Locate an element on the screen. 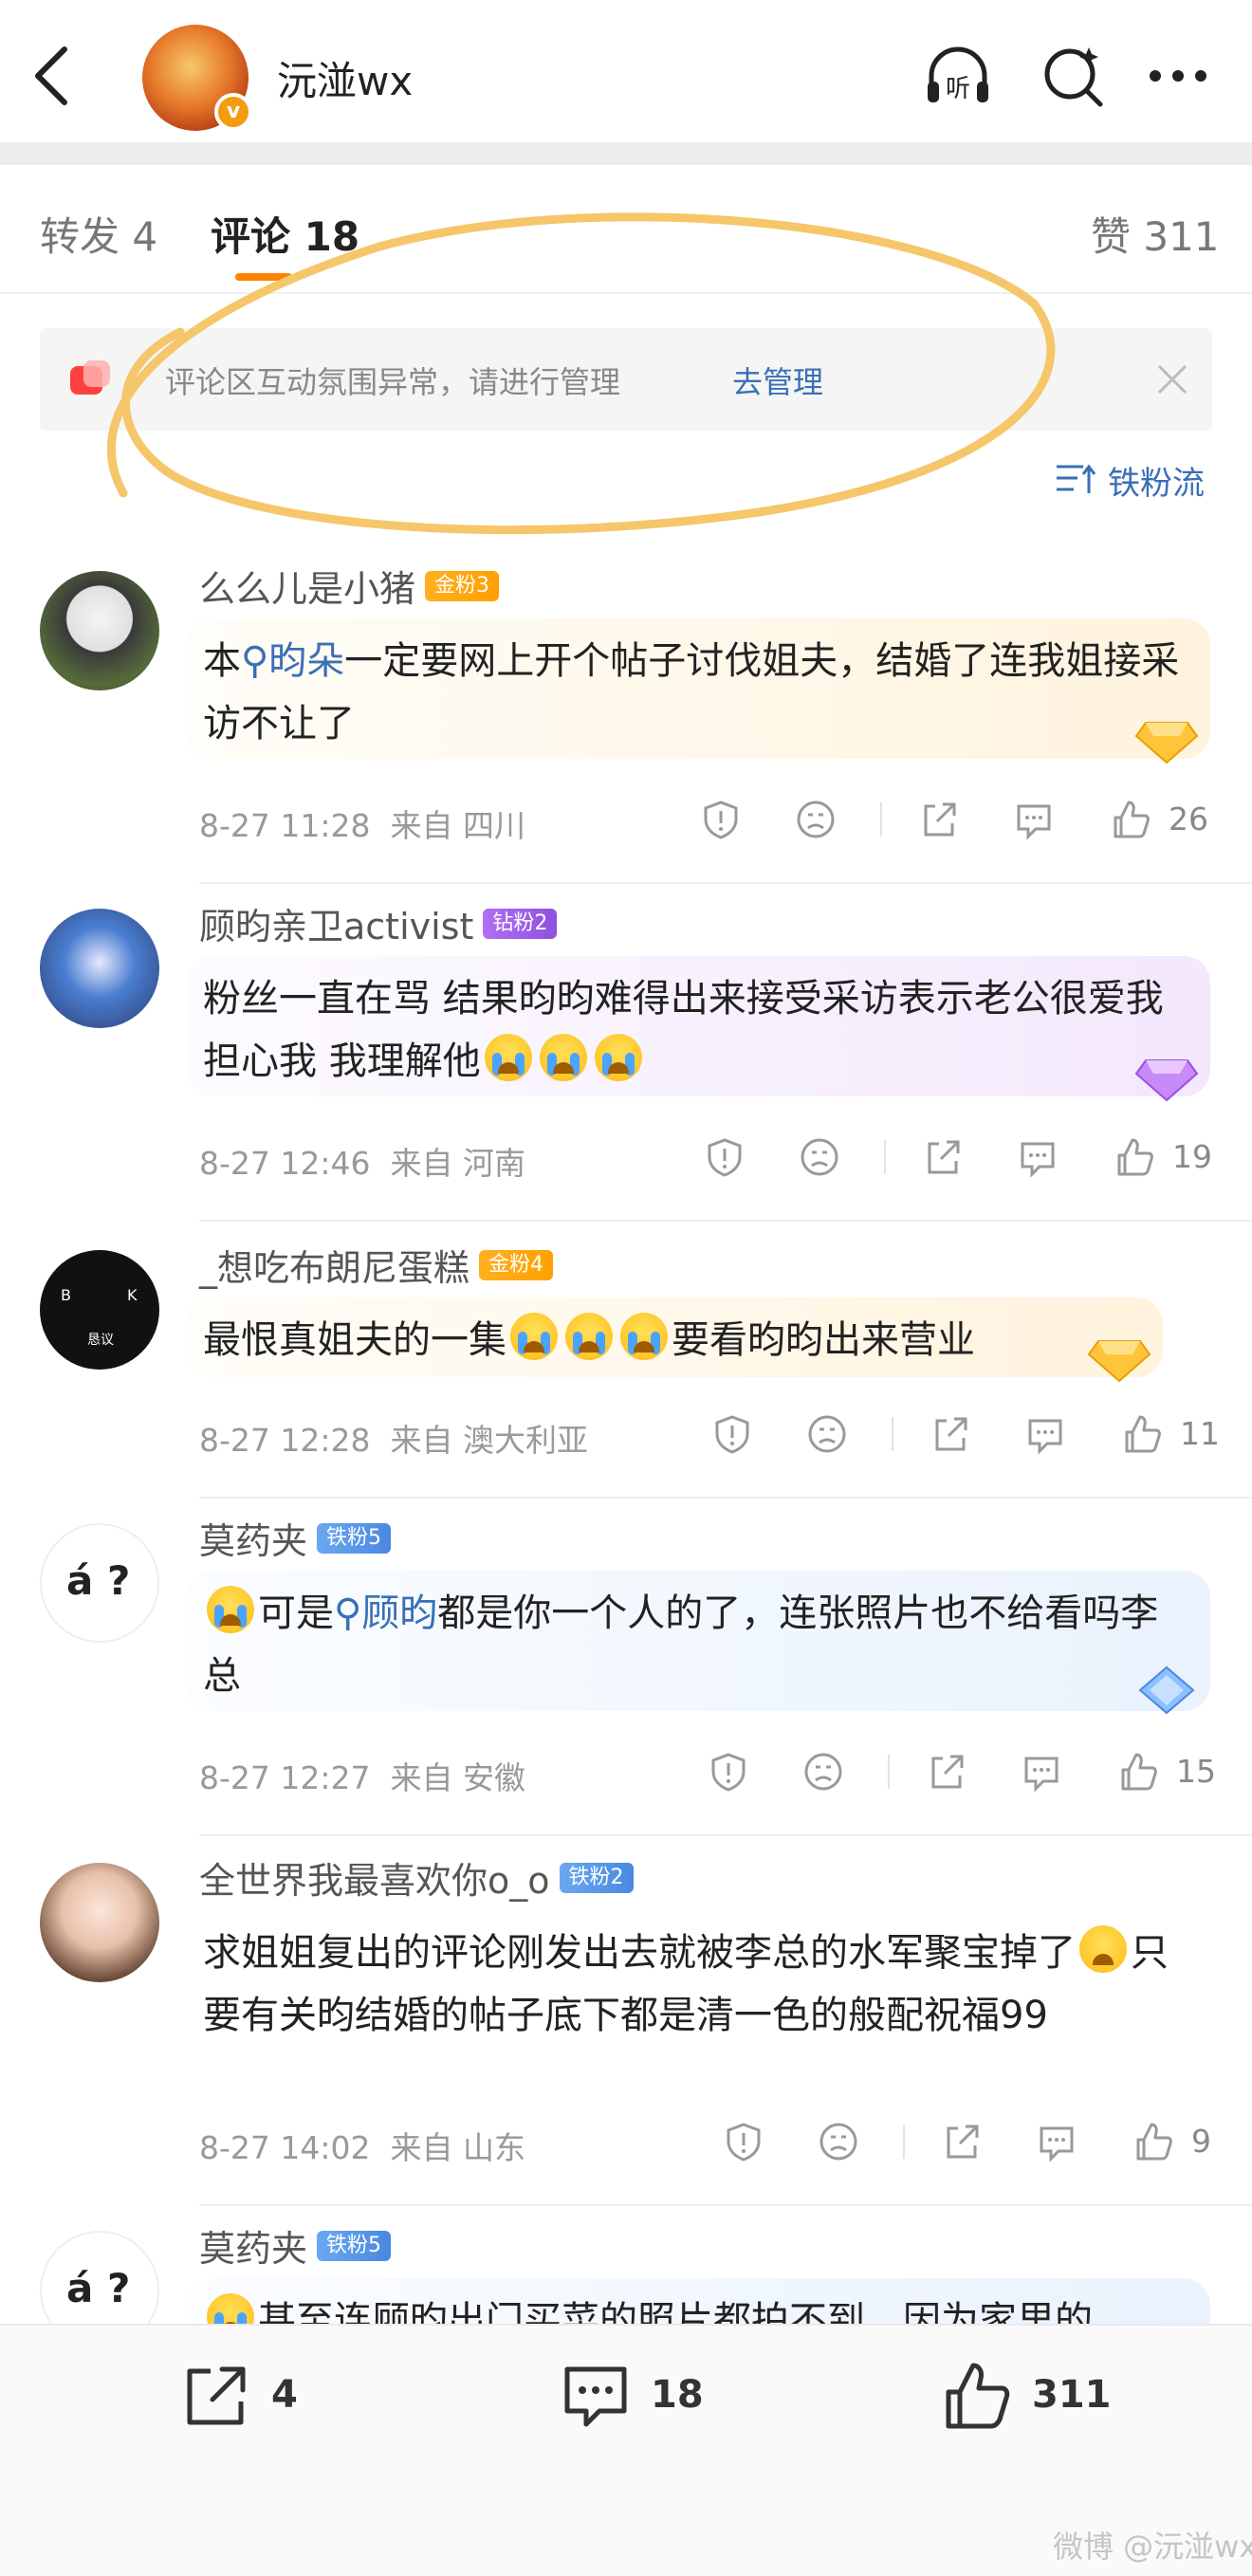  comment-text: 可是⚲顾昀都是你一个人的了，连张照片也不给看吗李总 is located at coordinates (698, 1644).